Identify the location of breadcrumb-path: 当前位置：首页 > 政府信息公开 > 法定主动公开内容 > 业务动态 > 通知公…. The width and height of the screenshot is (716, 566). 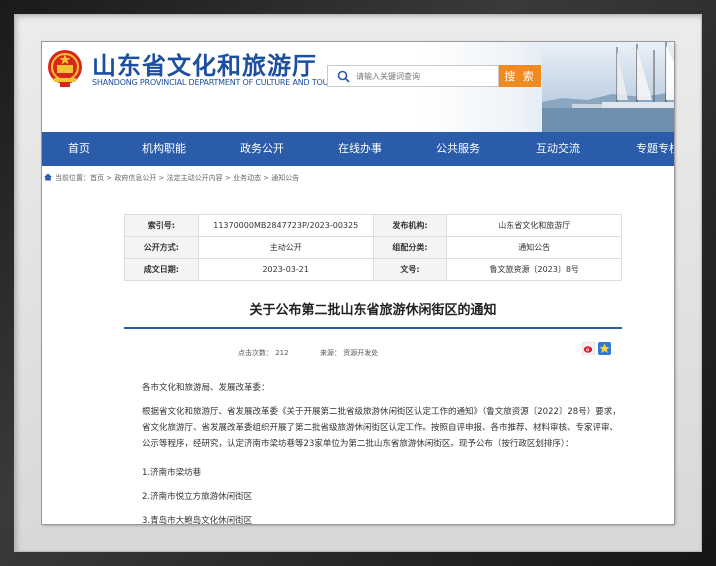
(177, 178).